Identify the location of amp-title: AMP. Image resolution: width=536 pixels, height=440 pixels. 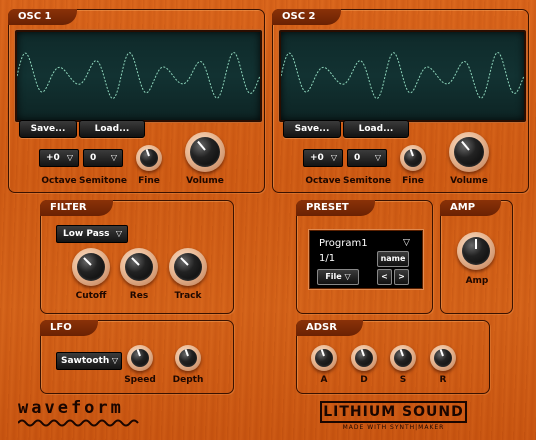
(471, 208).